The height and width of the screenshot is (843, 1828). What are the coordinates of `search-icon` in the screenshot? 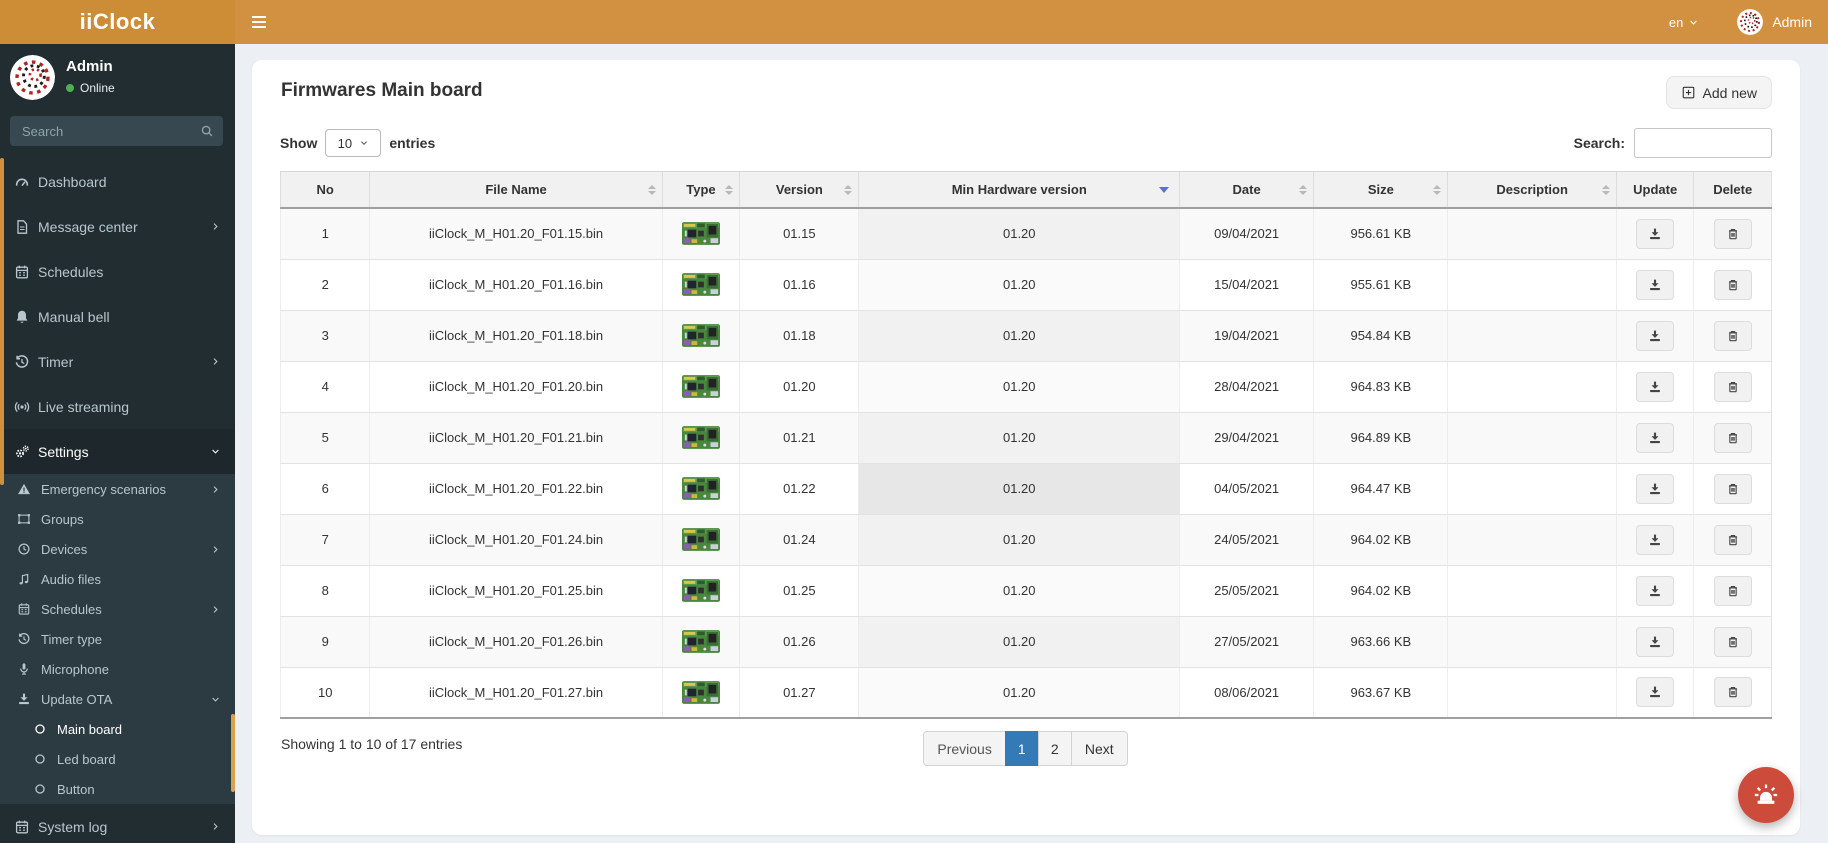 It's located at (207, 131).